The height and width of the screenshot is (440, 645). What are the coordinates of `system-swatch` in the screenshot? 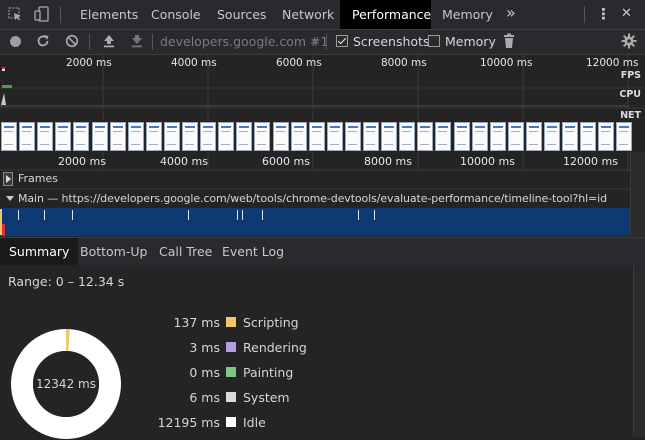 It's located at (231, 397).